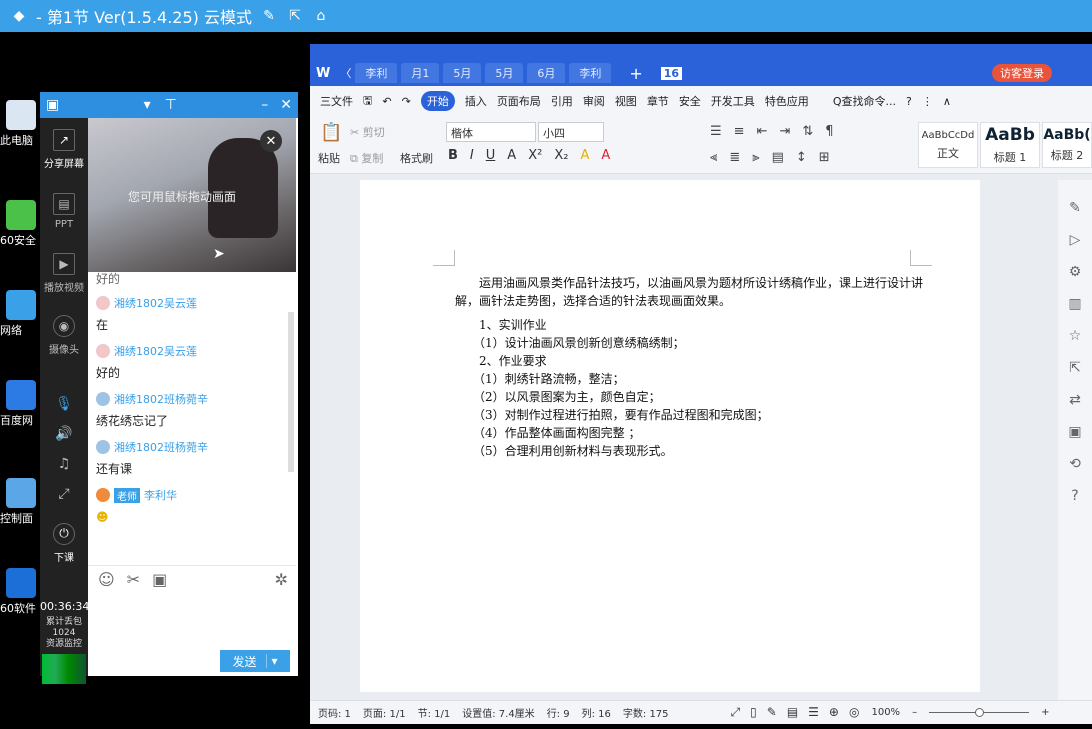 The image size is (1092, 729). Describe the element at coordinates (561, 155) in the screenshot. I see `subscript-icon: X₂` at that location.